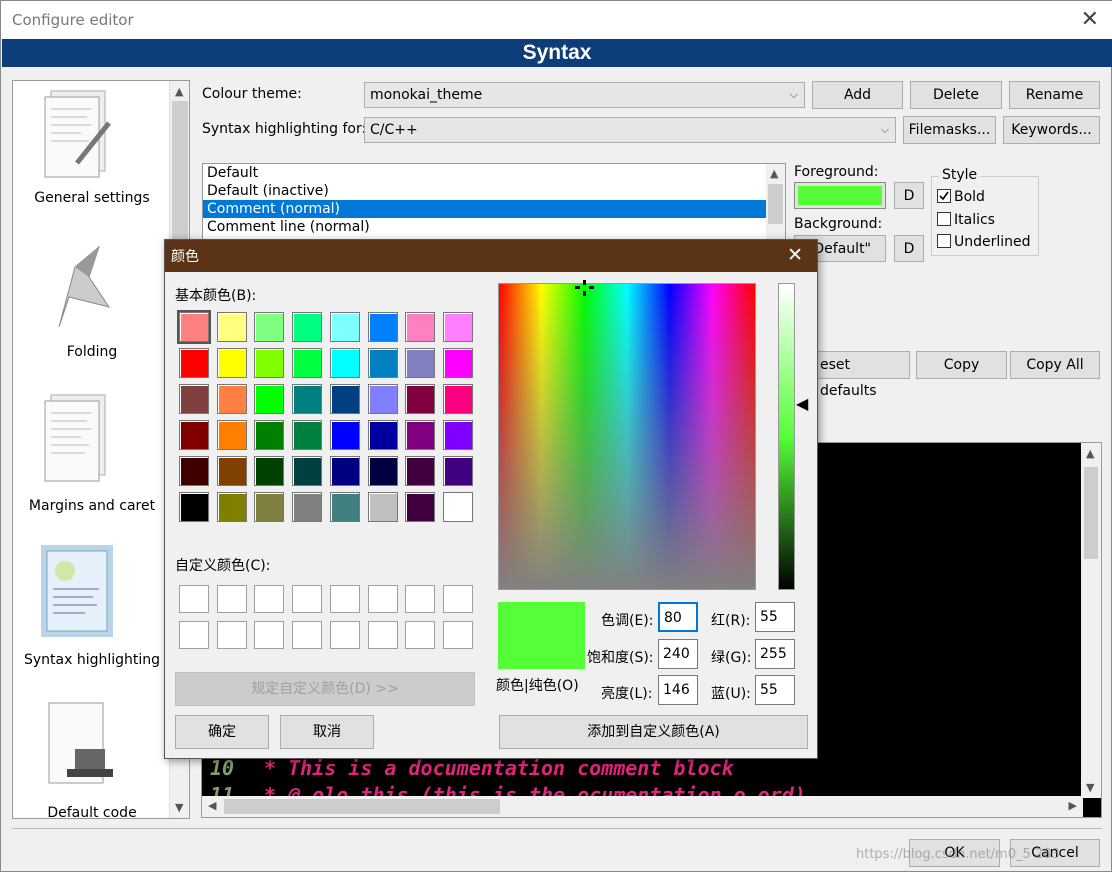  What do you see at coordinates (961, 197) in the screenshot?
I see `bold-checkbox: Bold` at bounding box center [961, 197].